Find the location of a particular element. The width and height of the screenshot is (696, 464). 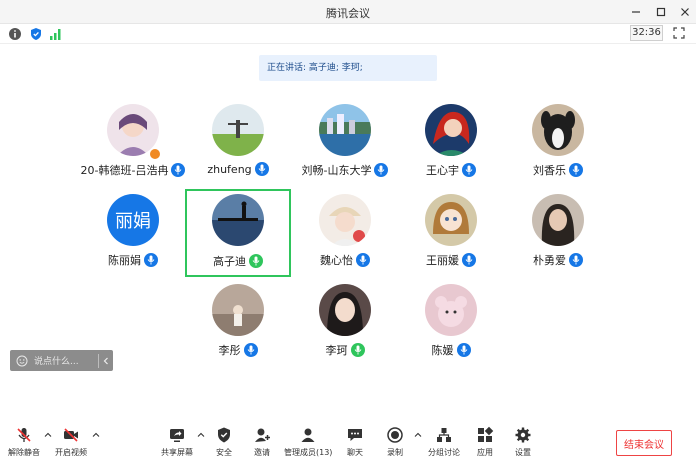

settings-label: 设置 is located at coordinates (523, 452).